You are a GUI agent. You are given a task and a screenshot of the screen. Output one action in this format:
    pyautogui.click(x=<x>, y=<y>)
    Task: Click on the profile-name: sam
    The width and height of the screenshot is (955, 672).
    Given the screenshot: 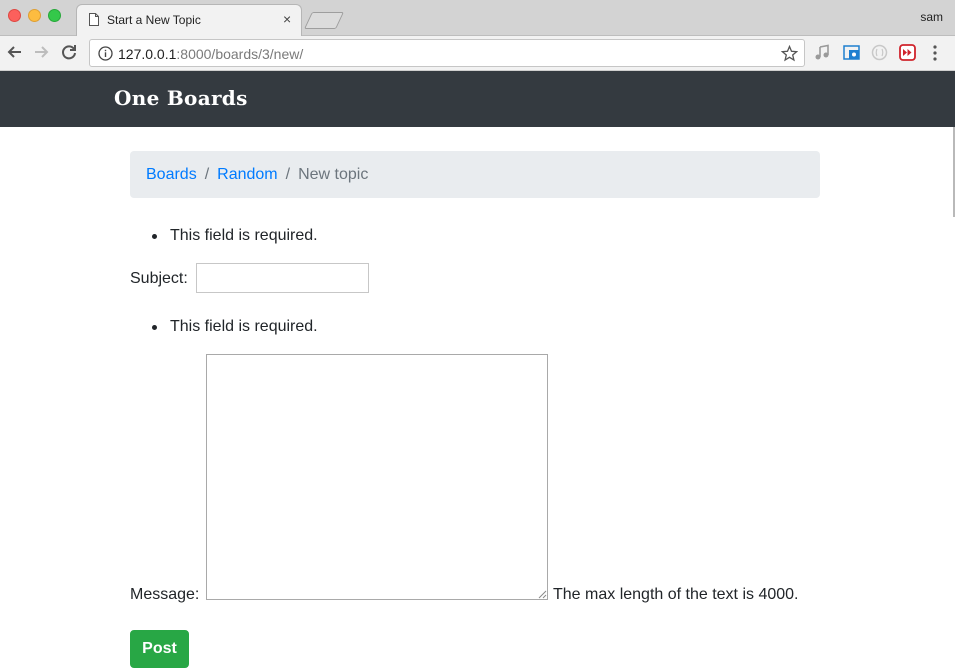 What is the action you would take?
    pyautogui.click(x=931, y=17)
    